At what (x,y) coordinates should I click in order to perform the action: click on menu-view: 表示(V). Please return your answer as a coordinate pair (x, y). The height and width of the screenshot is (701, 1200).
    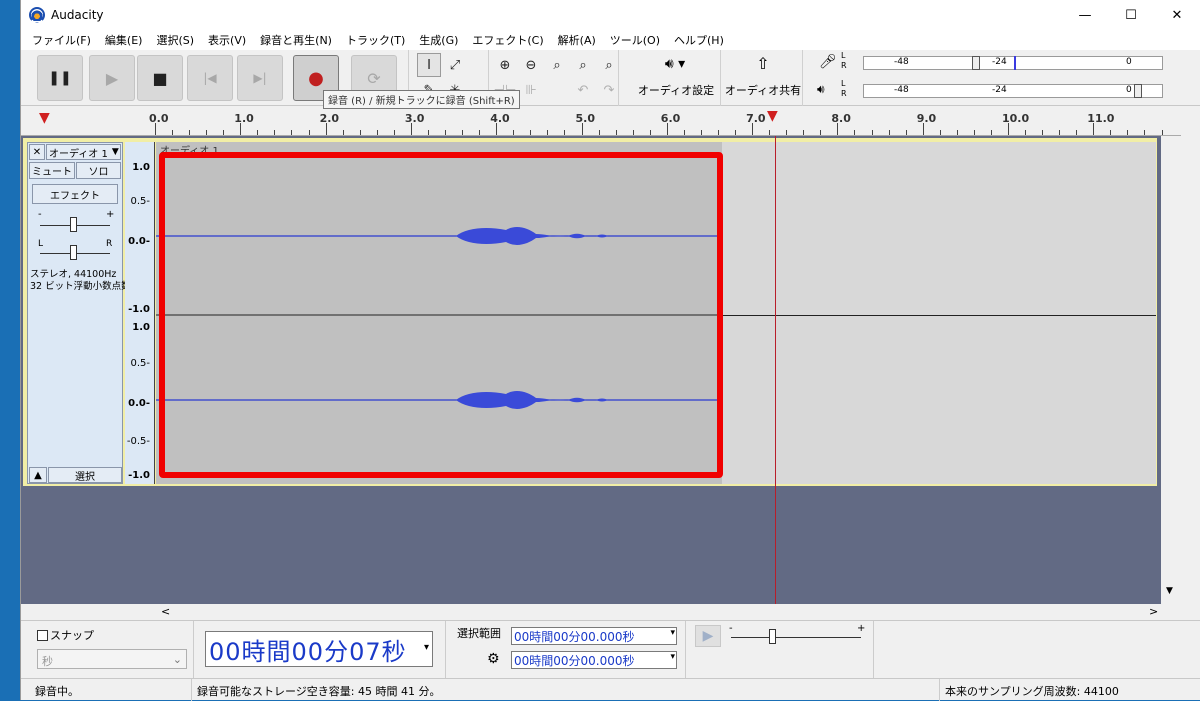
    Looking at the image, I should click on (227, 40).